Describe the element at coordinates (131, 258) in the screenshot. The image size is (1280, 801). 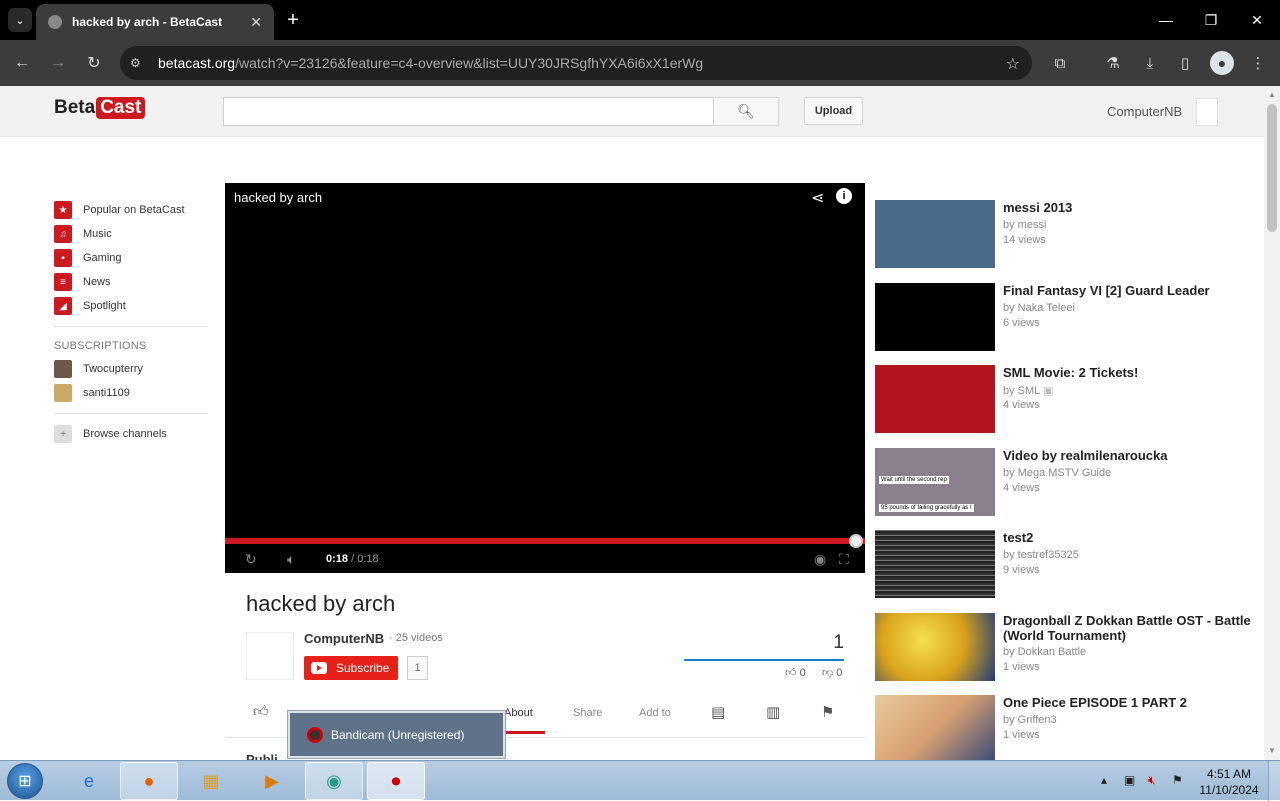
I see `guide-item-gaming: ▪ Gaming` at that location.